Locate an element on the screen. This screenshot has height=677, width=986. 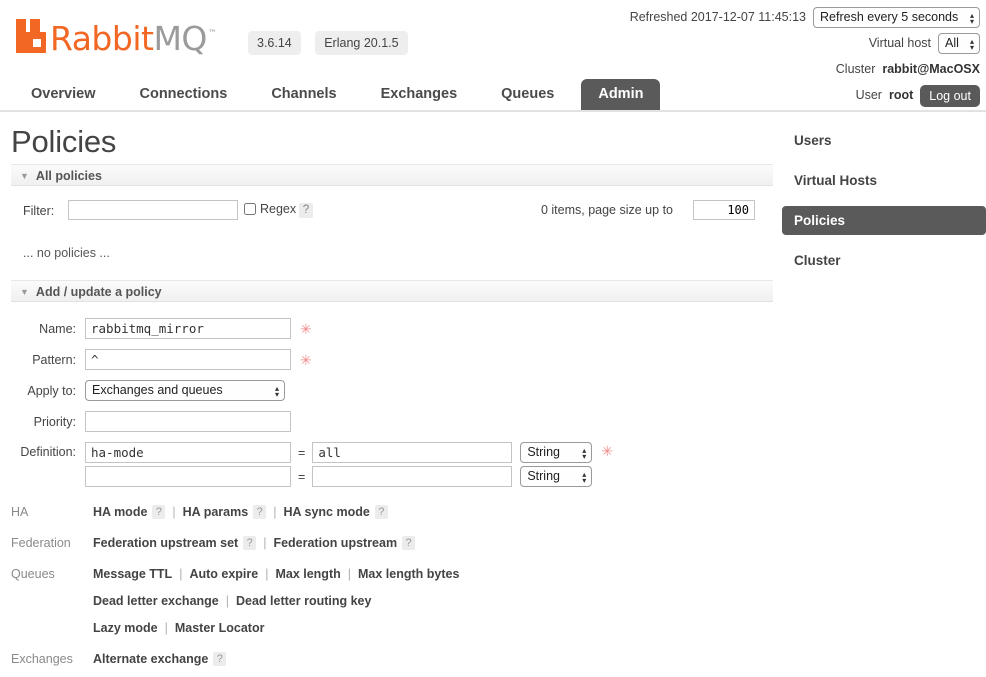
definition-type-select-2: StringNumberBooleanList is located at coordinates (556, 476).